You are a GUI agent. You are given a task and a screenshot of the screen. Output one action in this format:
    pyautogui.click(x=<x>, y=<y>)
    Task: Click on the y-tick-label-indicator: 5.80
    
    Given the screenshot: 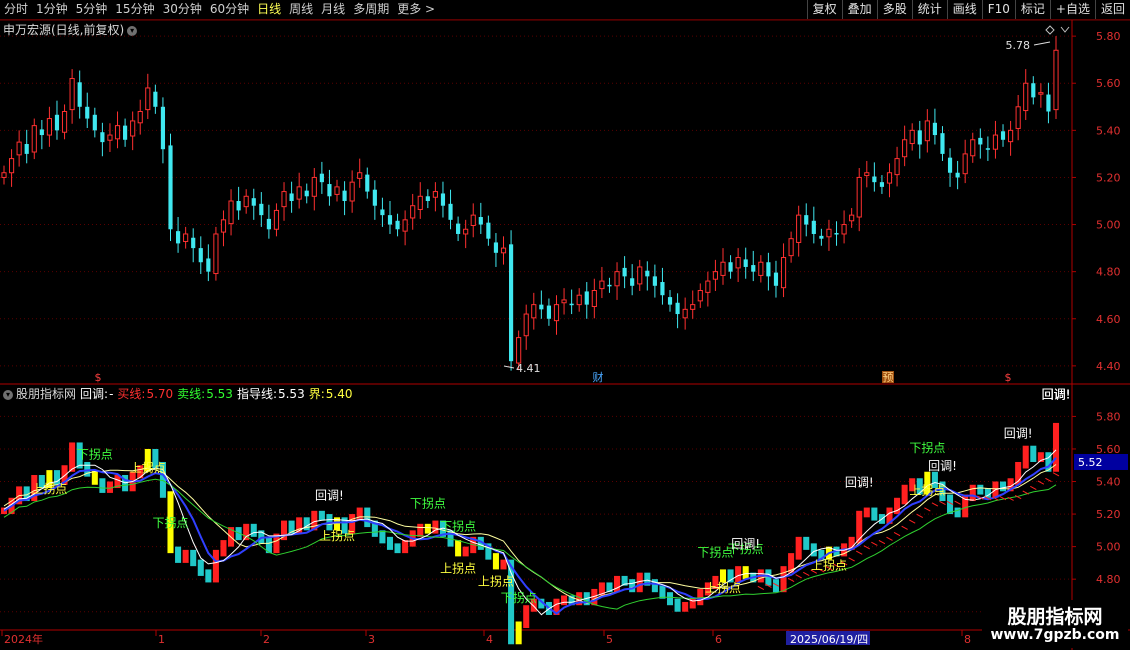 What is the action you would take?
    pyautogui.click(x=1108, y=416)
    